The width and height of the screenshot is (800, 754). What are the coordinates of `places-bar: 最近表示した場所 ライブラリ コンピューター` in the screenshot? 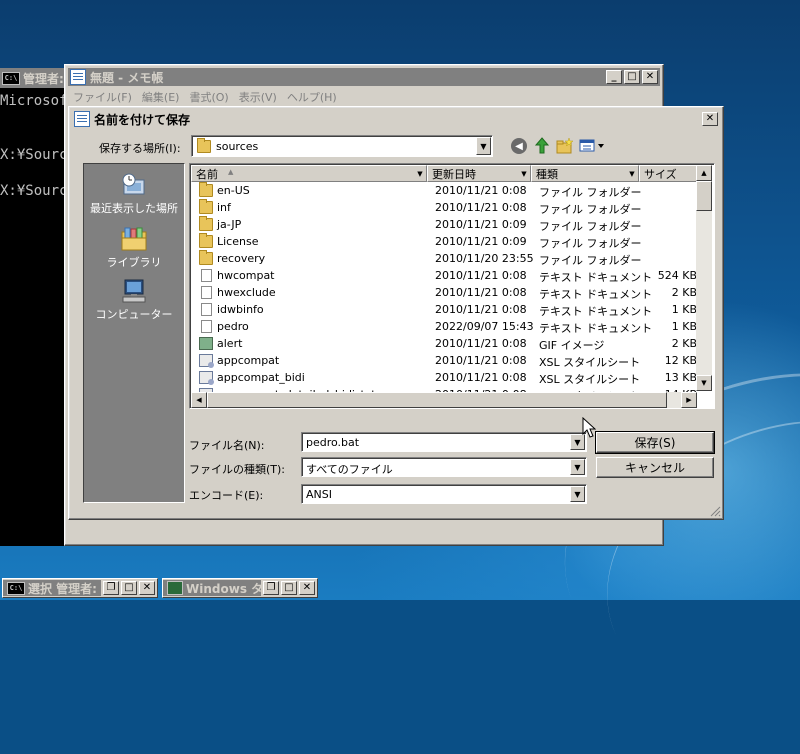 It's located at (134, 333).